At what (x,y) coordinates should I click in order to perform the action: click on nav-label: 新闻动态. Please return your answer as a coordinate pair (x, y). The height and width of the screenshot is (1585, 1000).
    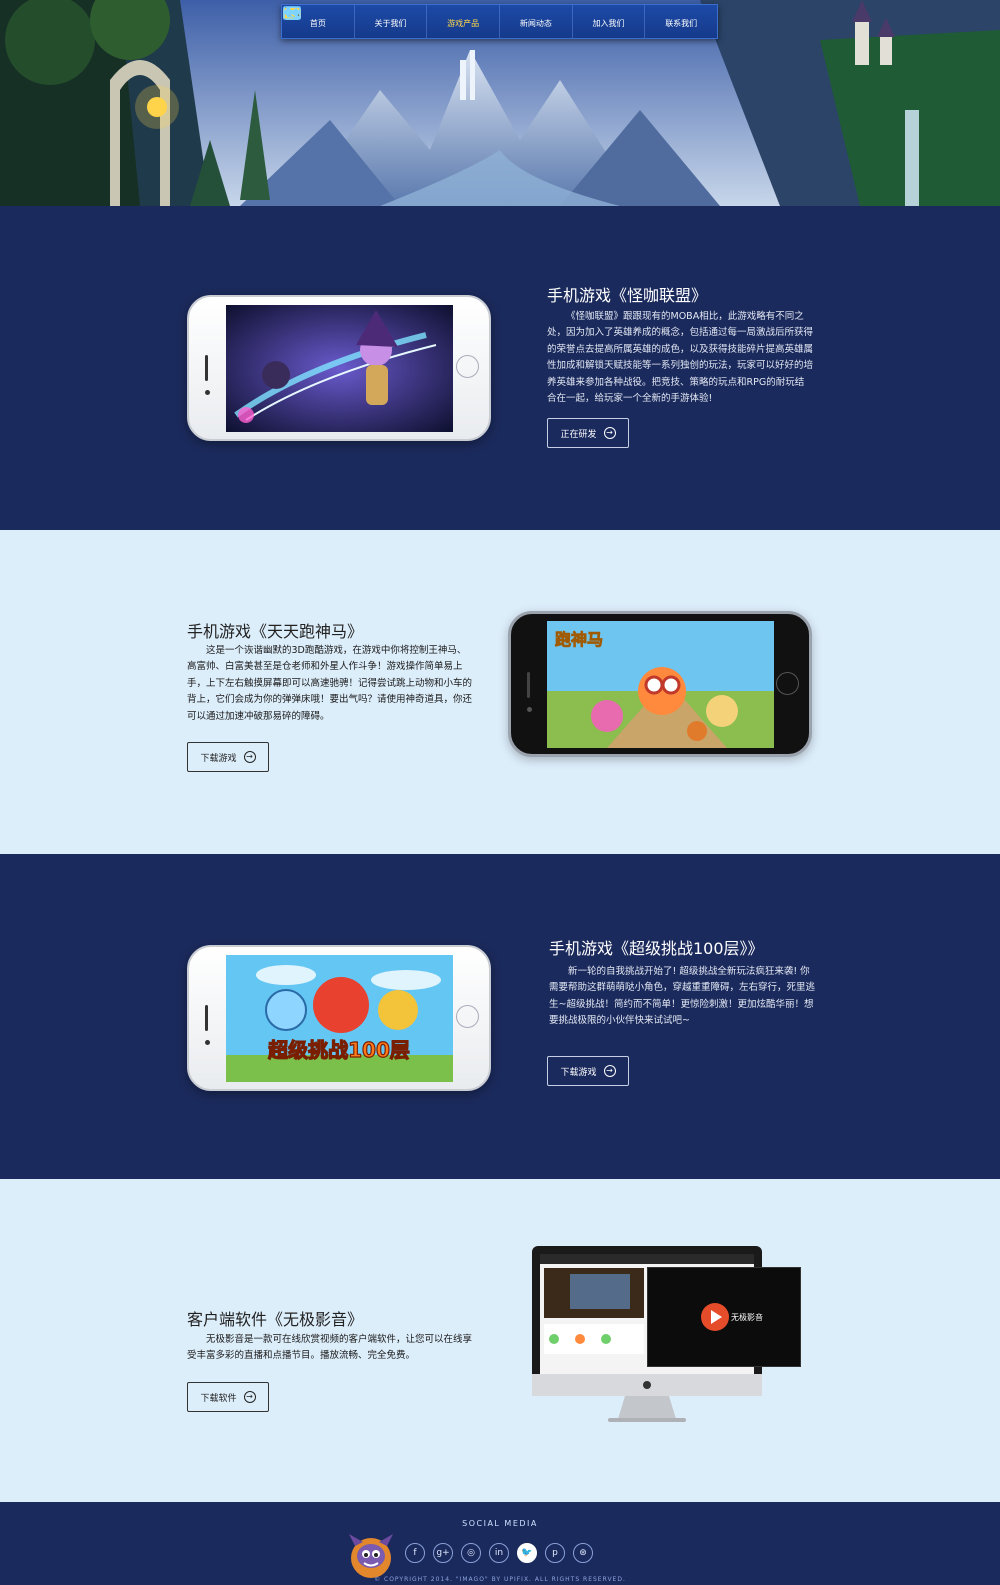
    Looking at the image, I should click on (535, 23).